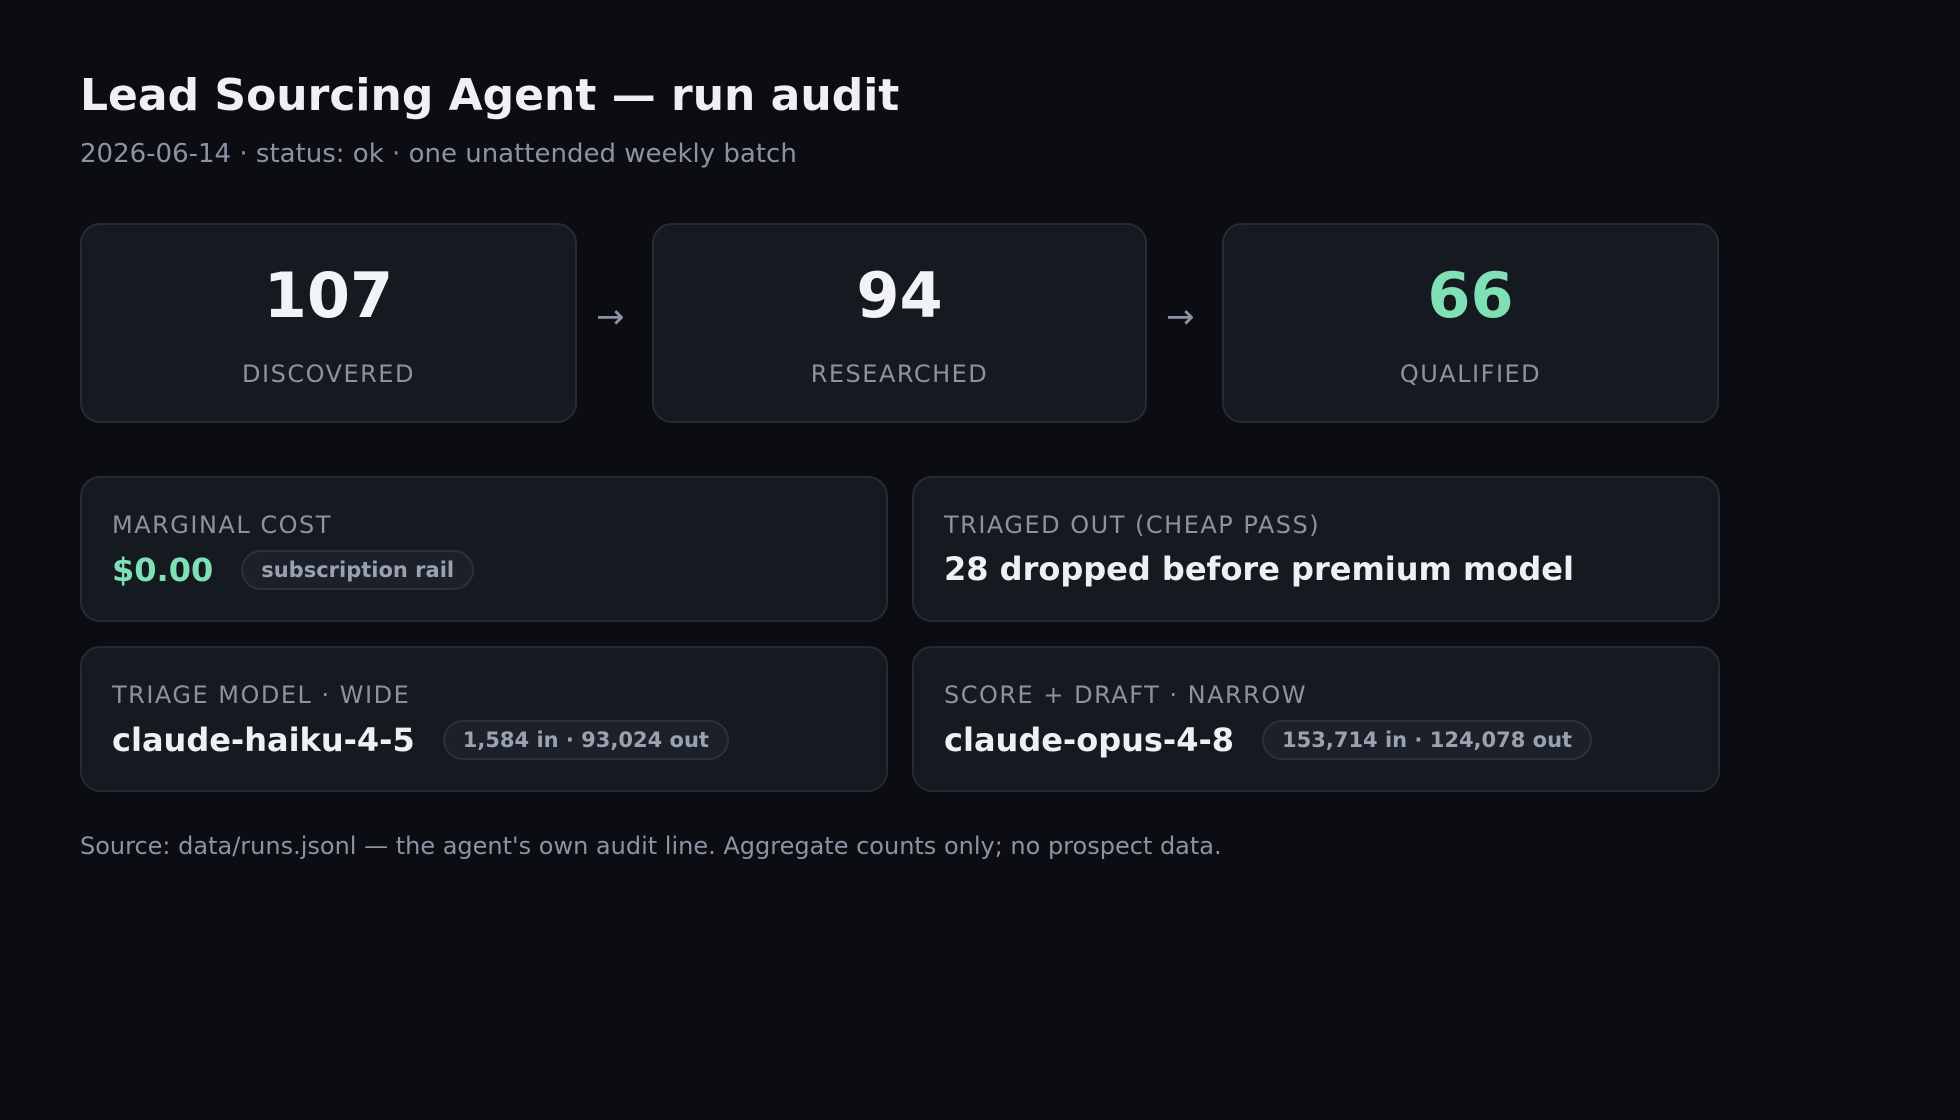 The width and height of the screenshot is (1960, 1120). What do you see at coordinates (420, 740) in the screenshot?
I see `triage-model-row: claude-haiku-4-5 1,584 in · 93,024 out` at bounding box center [420, 740].